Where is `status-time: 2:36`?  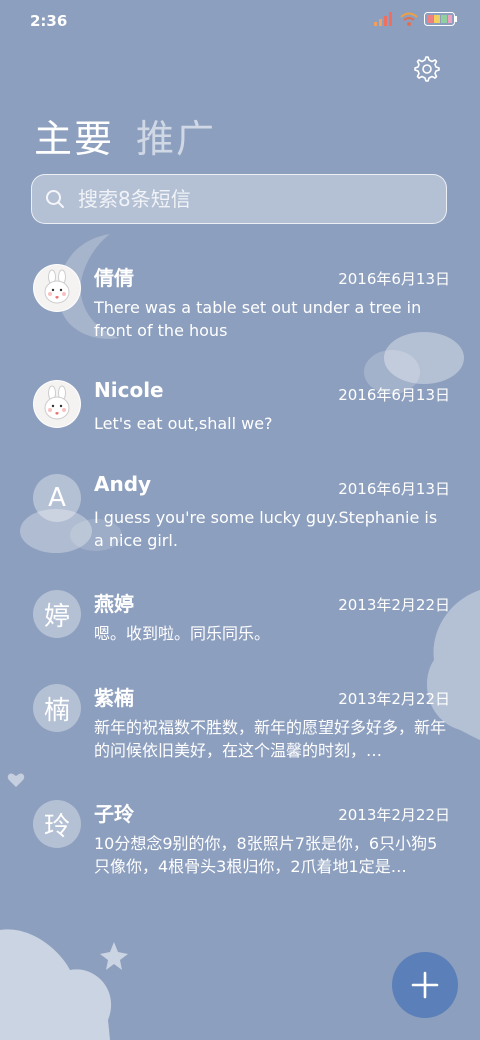 status-time: 2:36 is located at coordinates (49, 21).